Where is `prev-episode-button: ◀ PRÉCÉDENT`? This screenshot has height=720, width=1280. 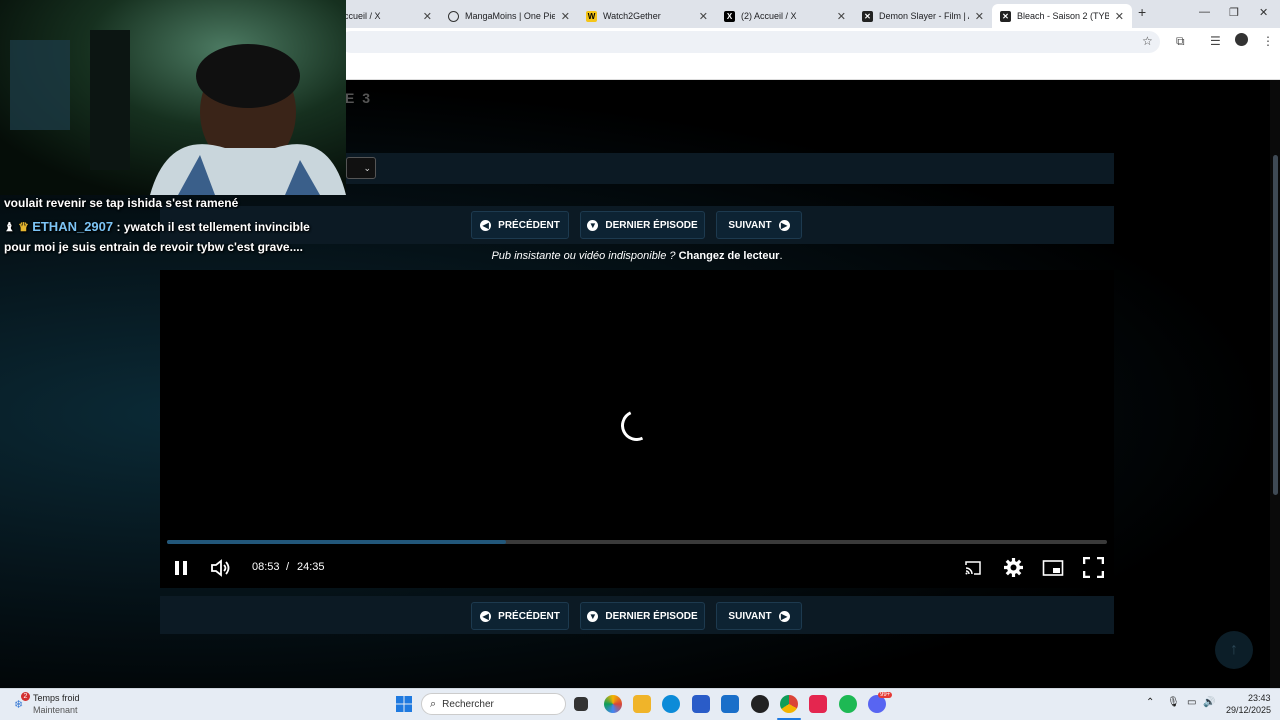 prev-episode-button: ◀ PRÉCÉDENT is located at coordinates (520, 225).